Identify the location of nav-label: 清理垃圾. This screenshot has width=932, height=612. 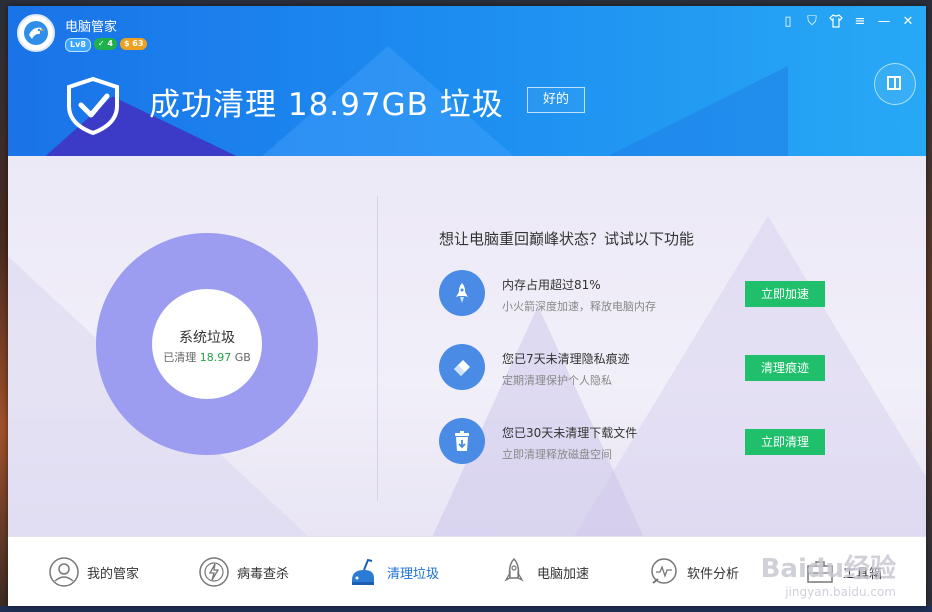
(413, 574).